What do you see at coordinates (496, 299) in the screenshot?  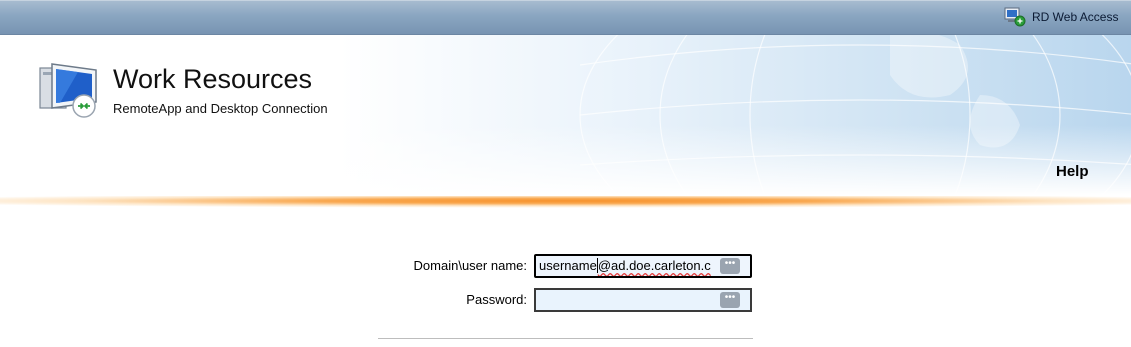 I see `password-label: Password:` at bounding box center [496, 299].